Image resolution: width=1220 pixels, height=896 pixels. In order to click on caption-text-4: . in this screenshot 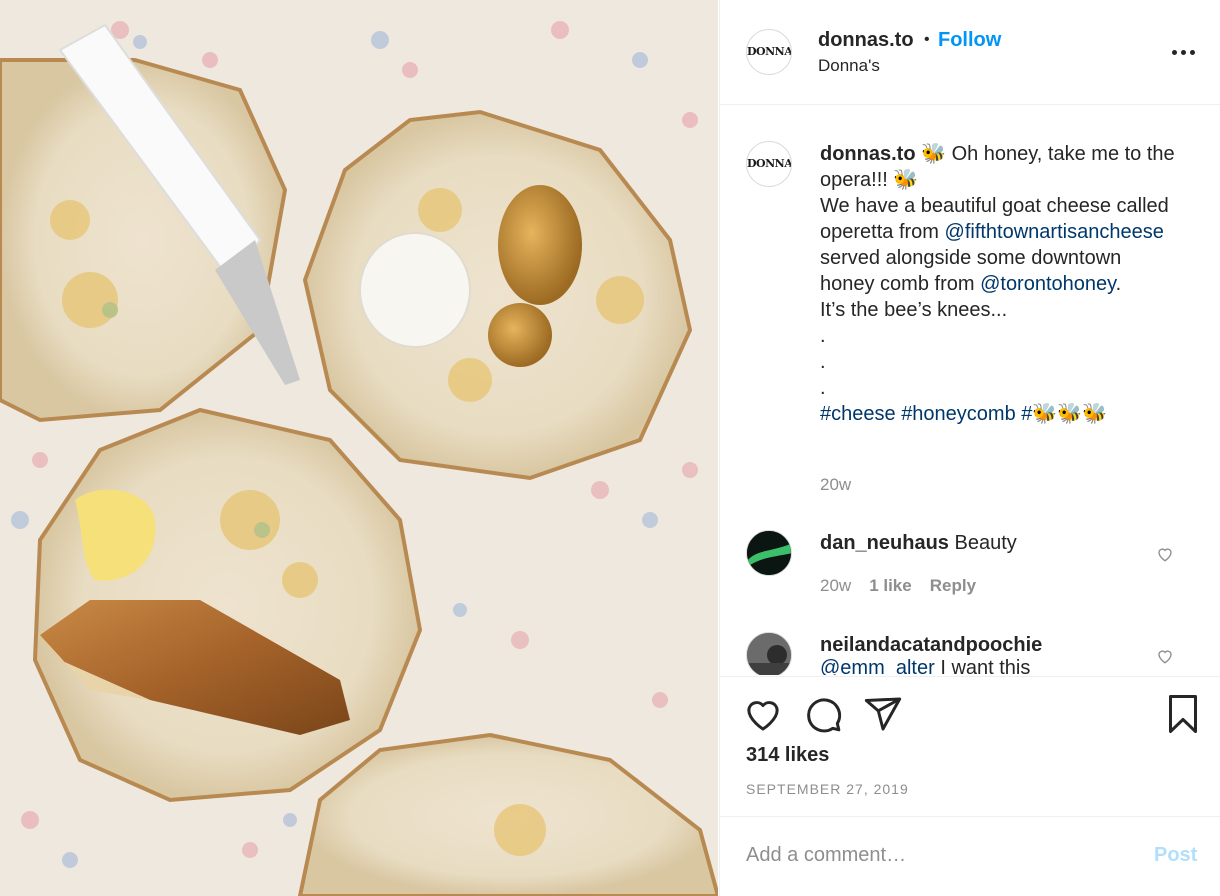, I will do `click(1118, 284)`.